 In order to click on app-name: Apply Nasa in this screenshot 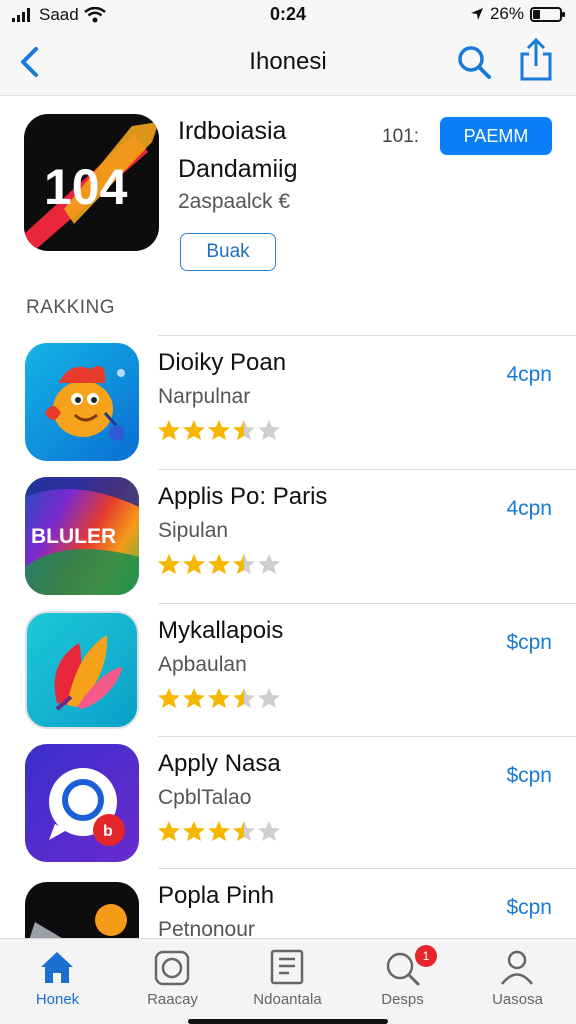, I will do `click(219, 763)`.